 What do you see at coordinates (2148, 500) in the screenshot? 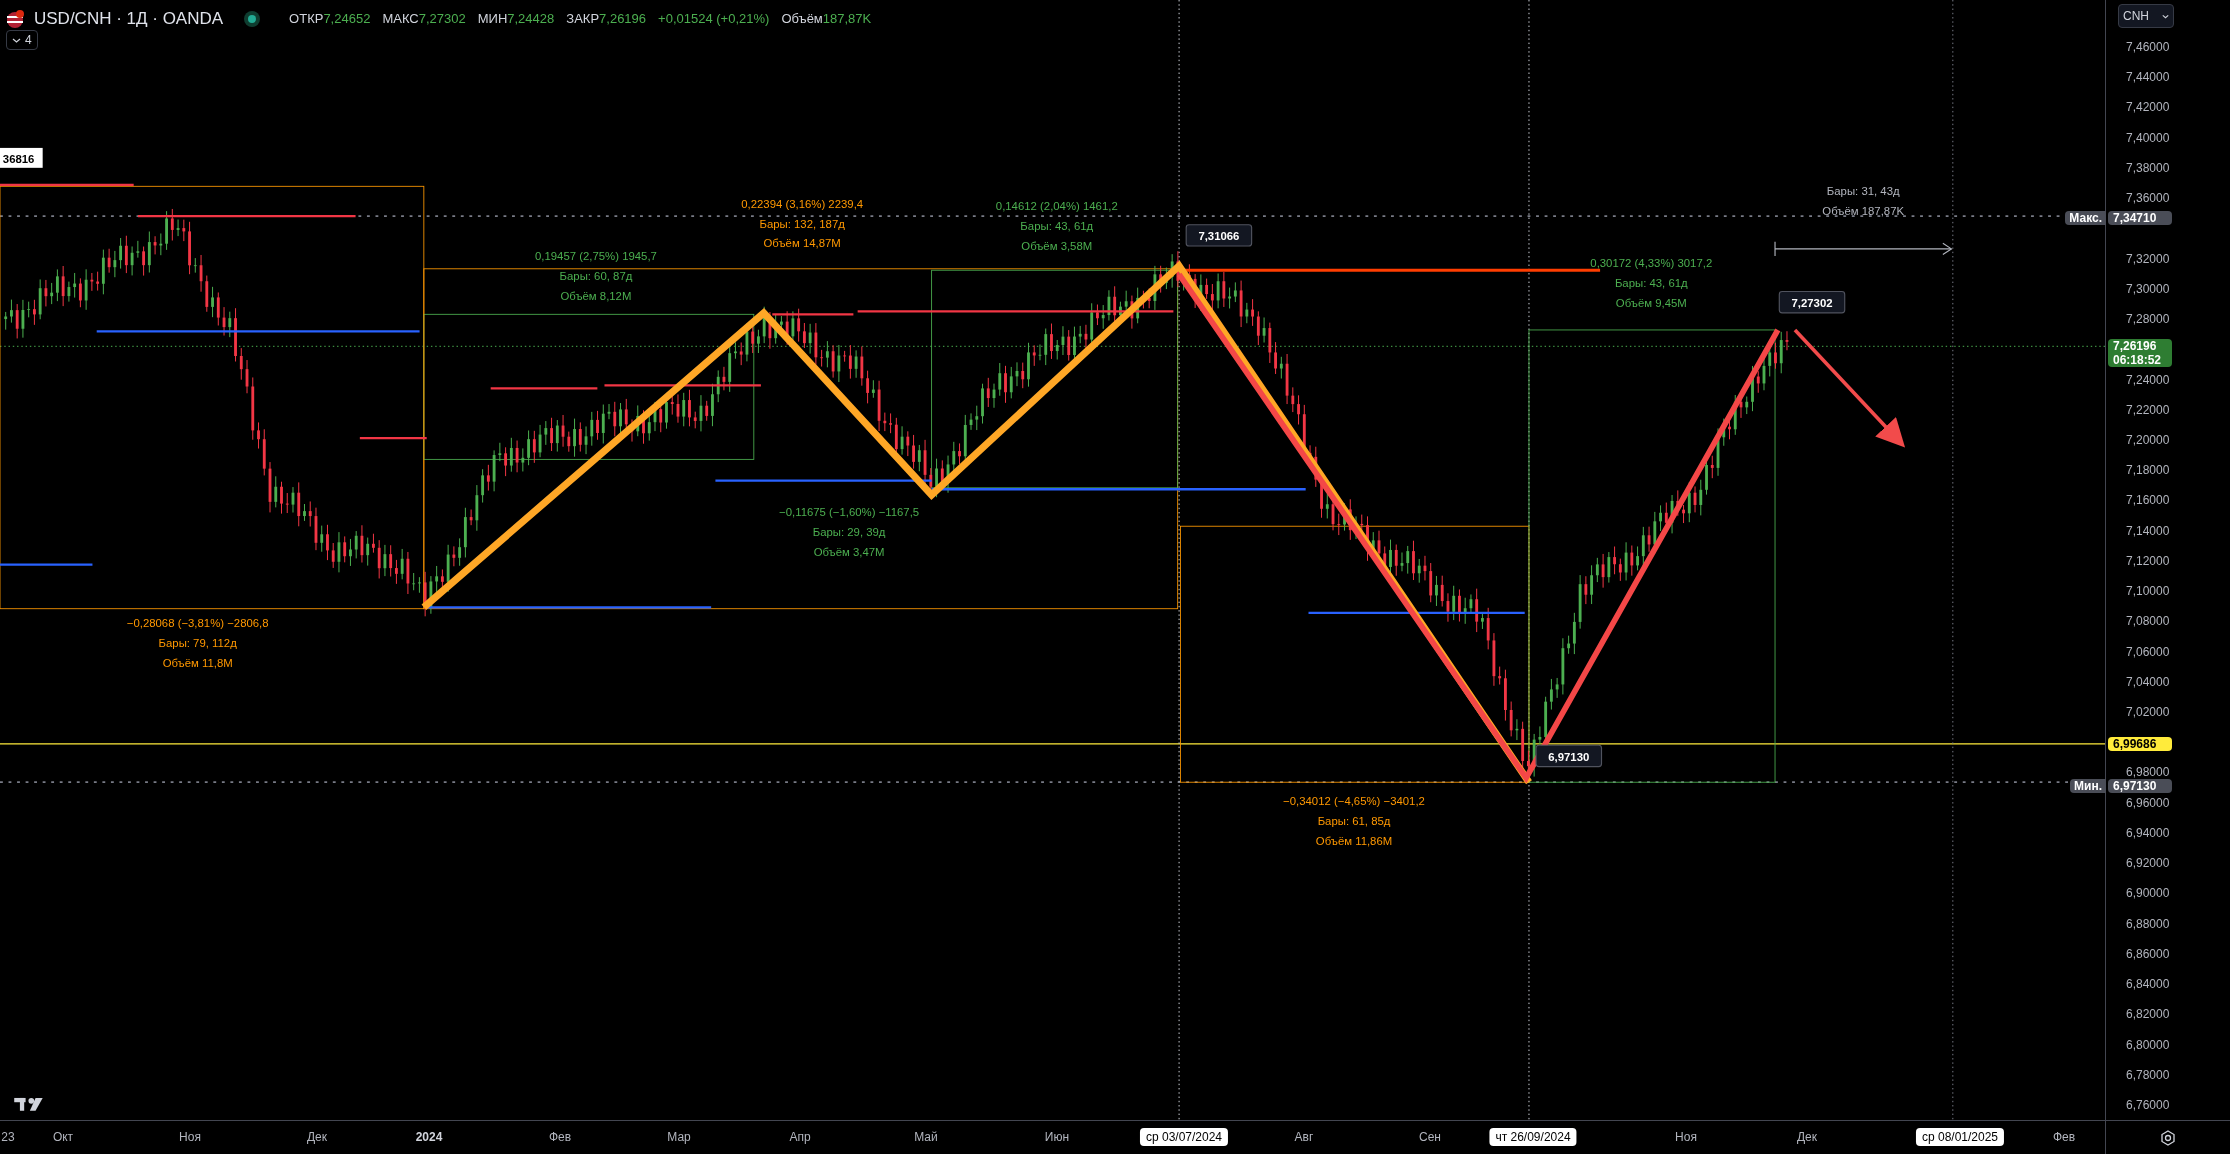
I see `price-label: 7,16000` at bounding box center [2148, 500].